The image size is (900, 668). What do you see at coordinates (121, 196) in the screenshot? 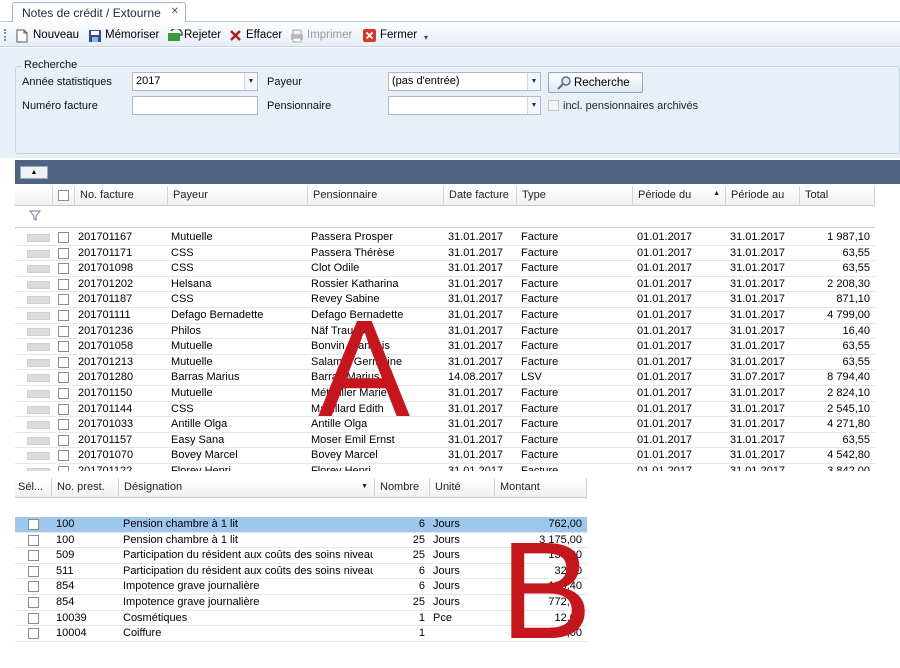
I see `header-no-facture: No. facture` at bounding box center [121, 196].